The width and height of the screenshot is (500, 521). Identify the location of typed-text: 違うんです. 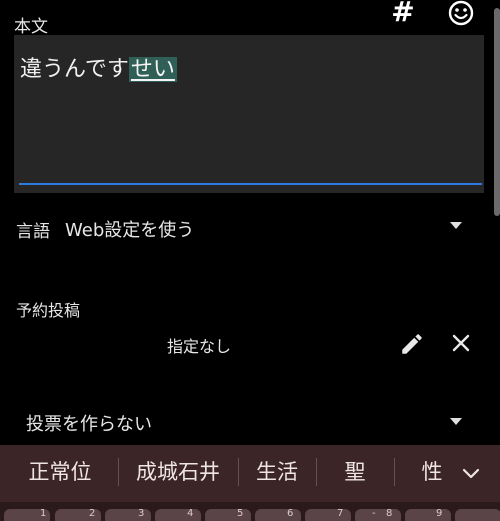
(74, 69).